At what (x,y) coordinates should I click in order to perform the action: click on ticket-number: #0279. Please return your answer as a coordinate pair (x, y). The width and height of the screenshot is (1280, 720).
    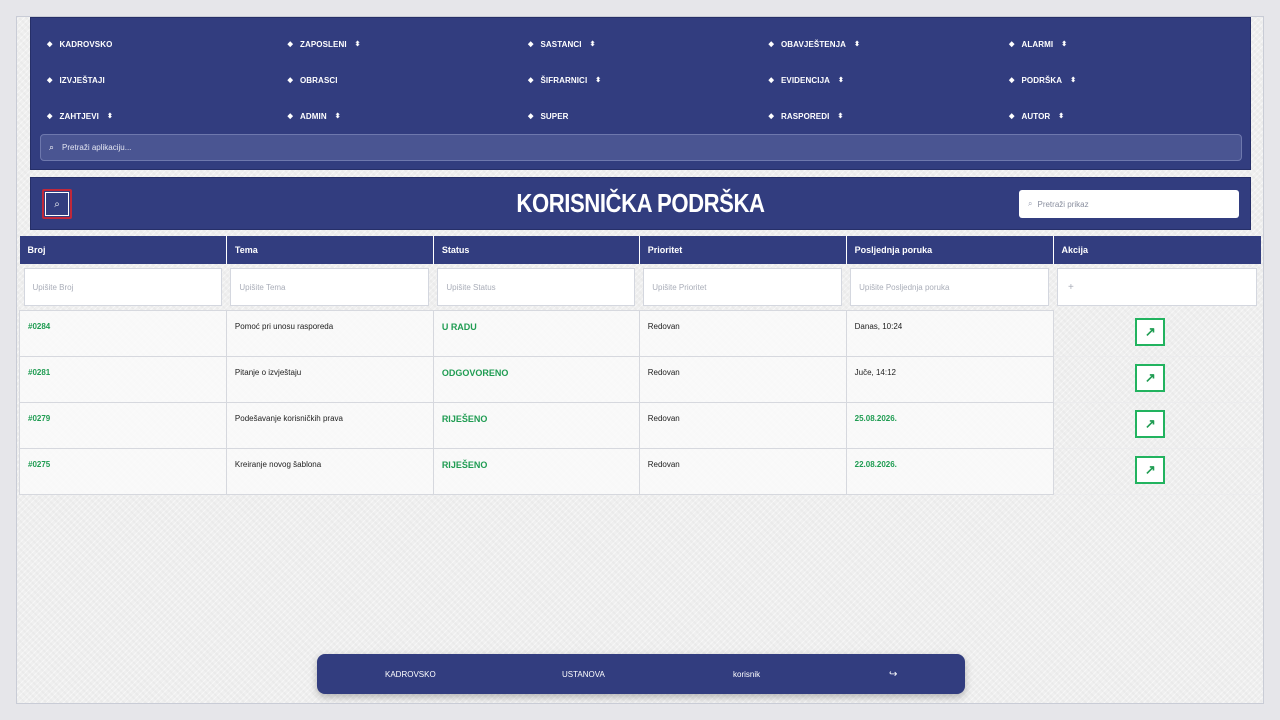
    Looking at the image, I should click on (123, 425).